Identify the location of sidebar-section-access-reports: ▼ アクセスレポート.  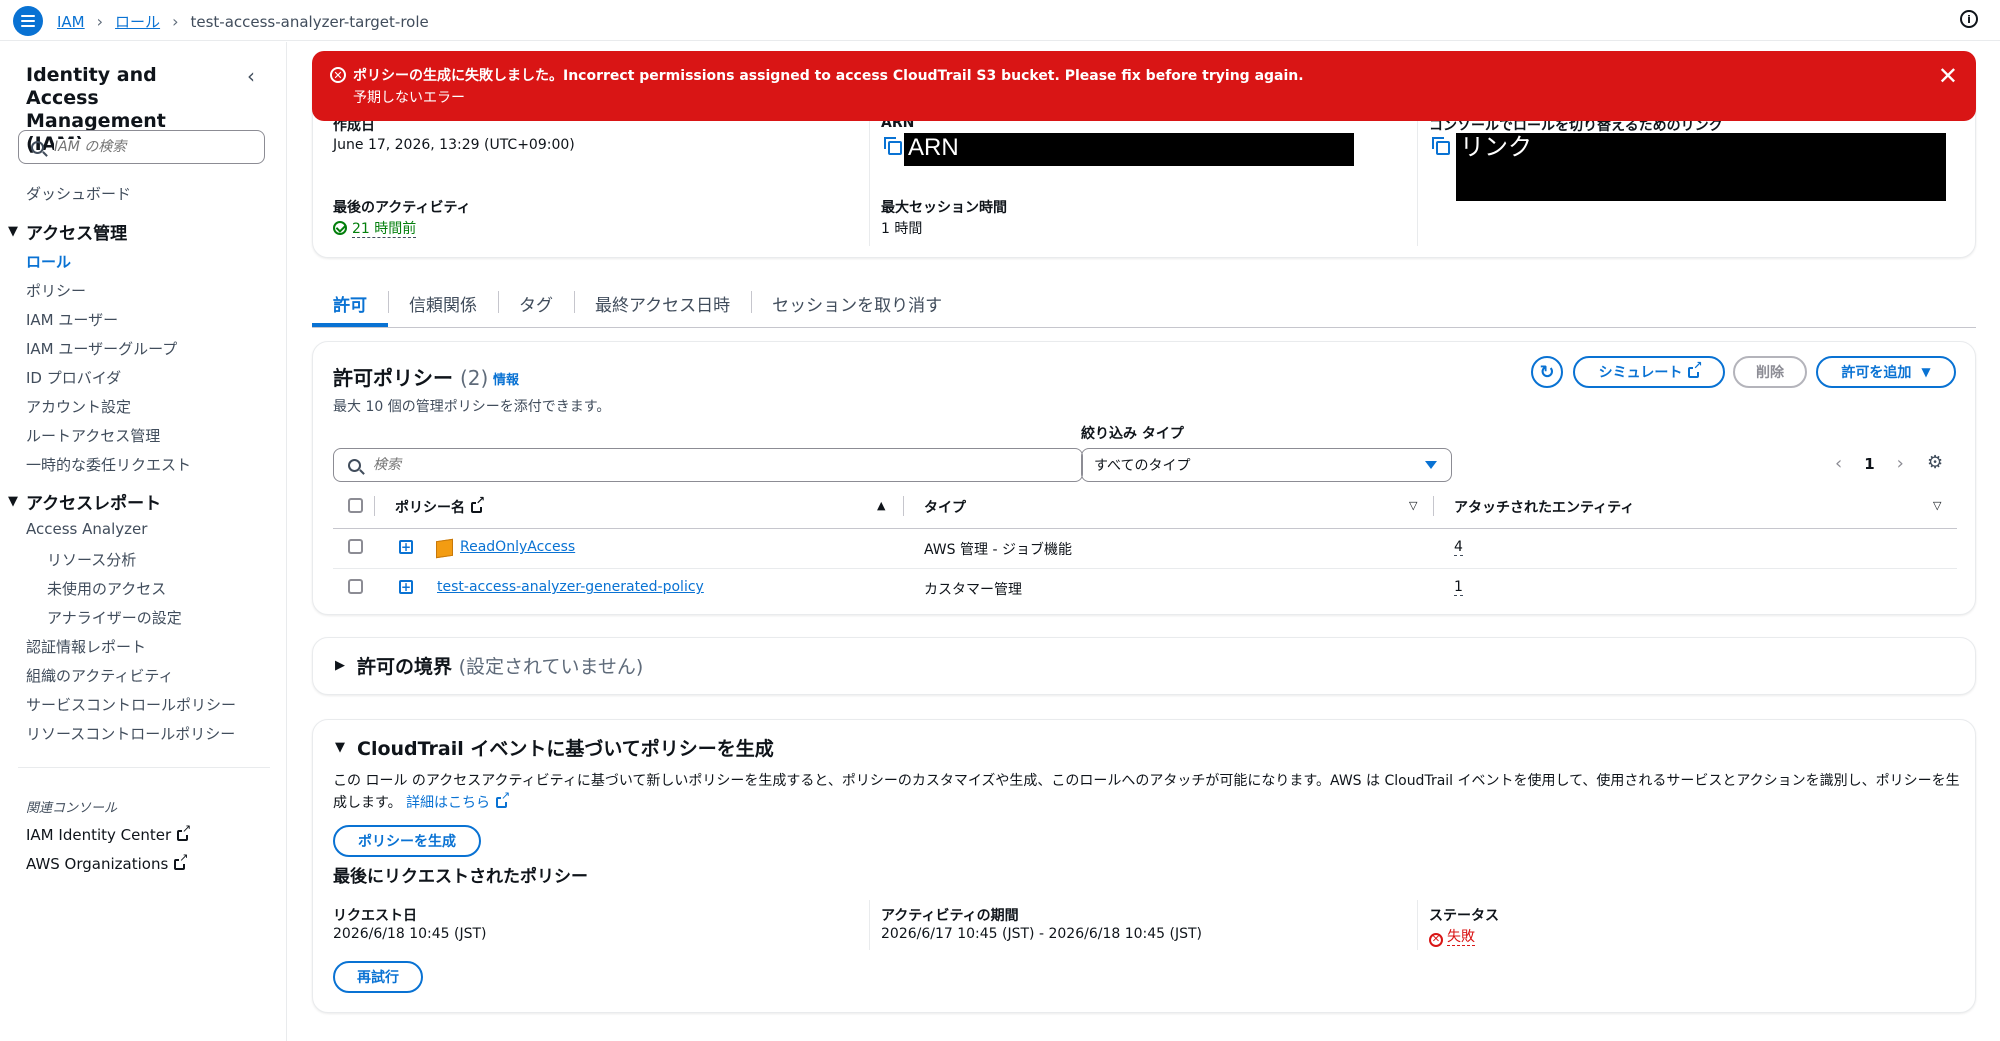
(84, 501).